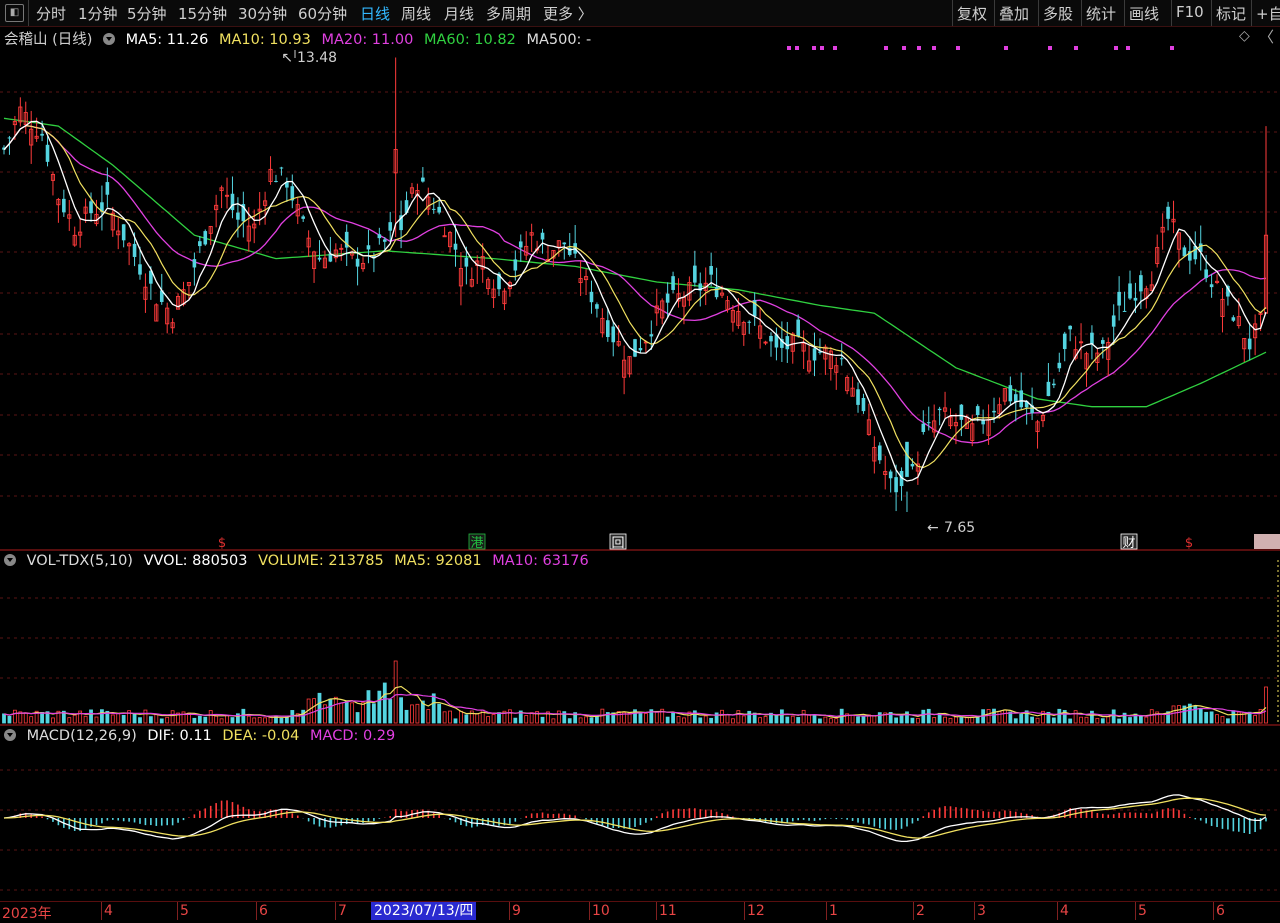  I want to click on event-marker-2: 回, so click(618, 542).